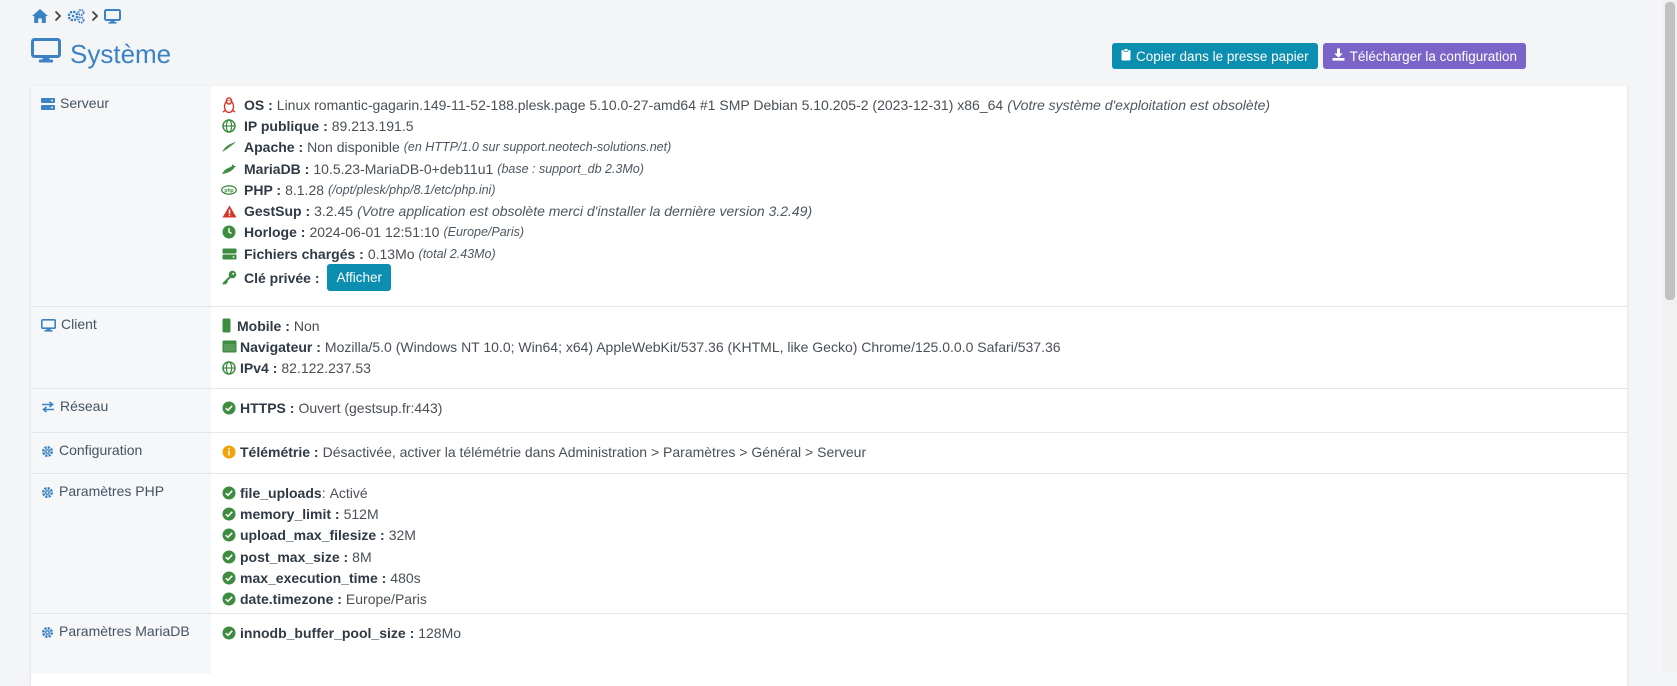 The height and width of the screenshot is (686, 1677). I want to click on php-params-label-text: Paramètres PHP, so click(112, 491).